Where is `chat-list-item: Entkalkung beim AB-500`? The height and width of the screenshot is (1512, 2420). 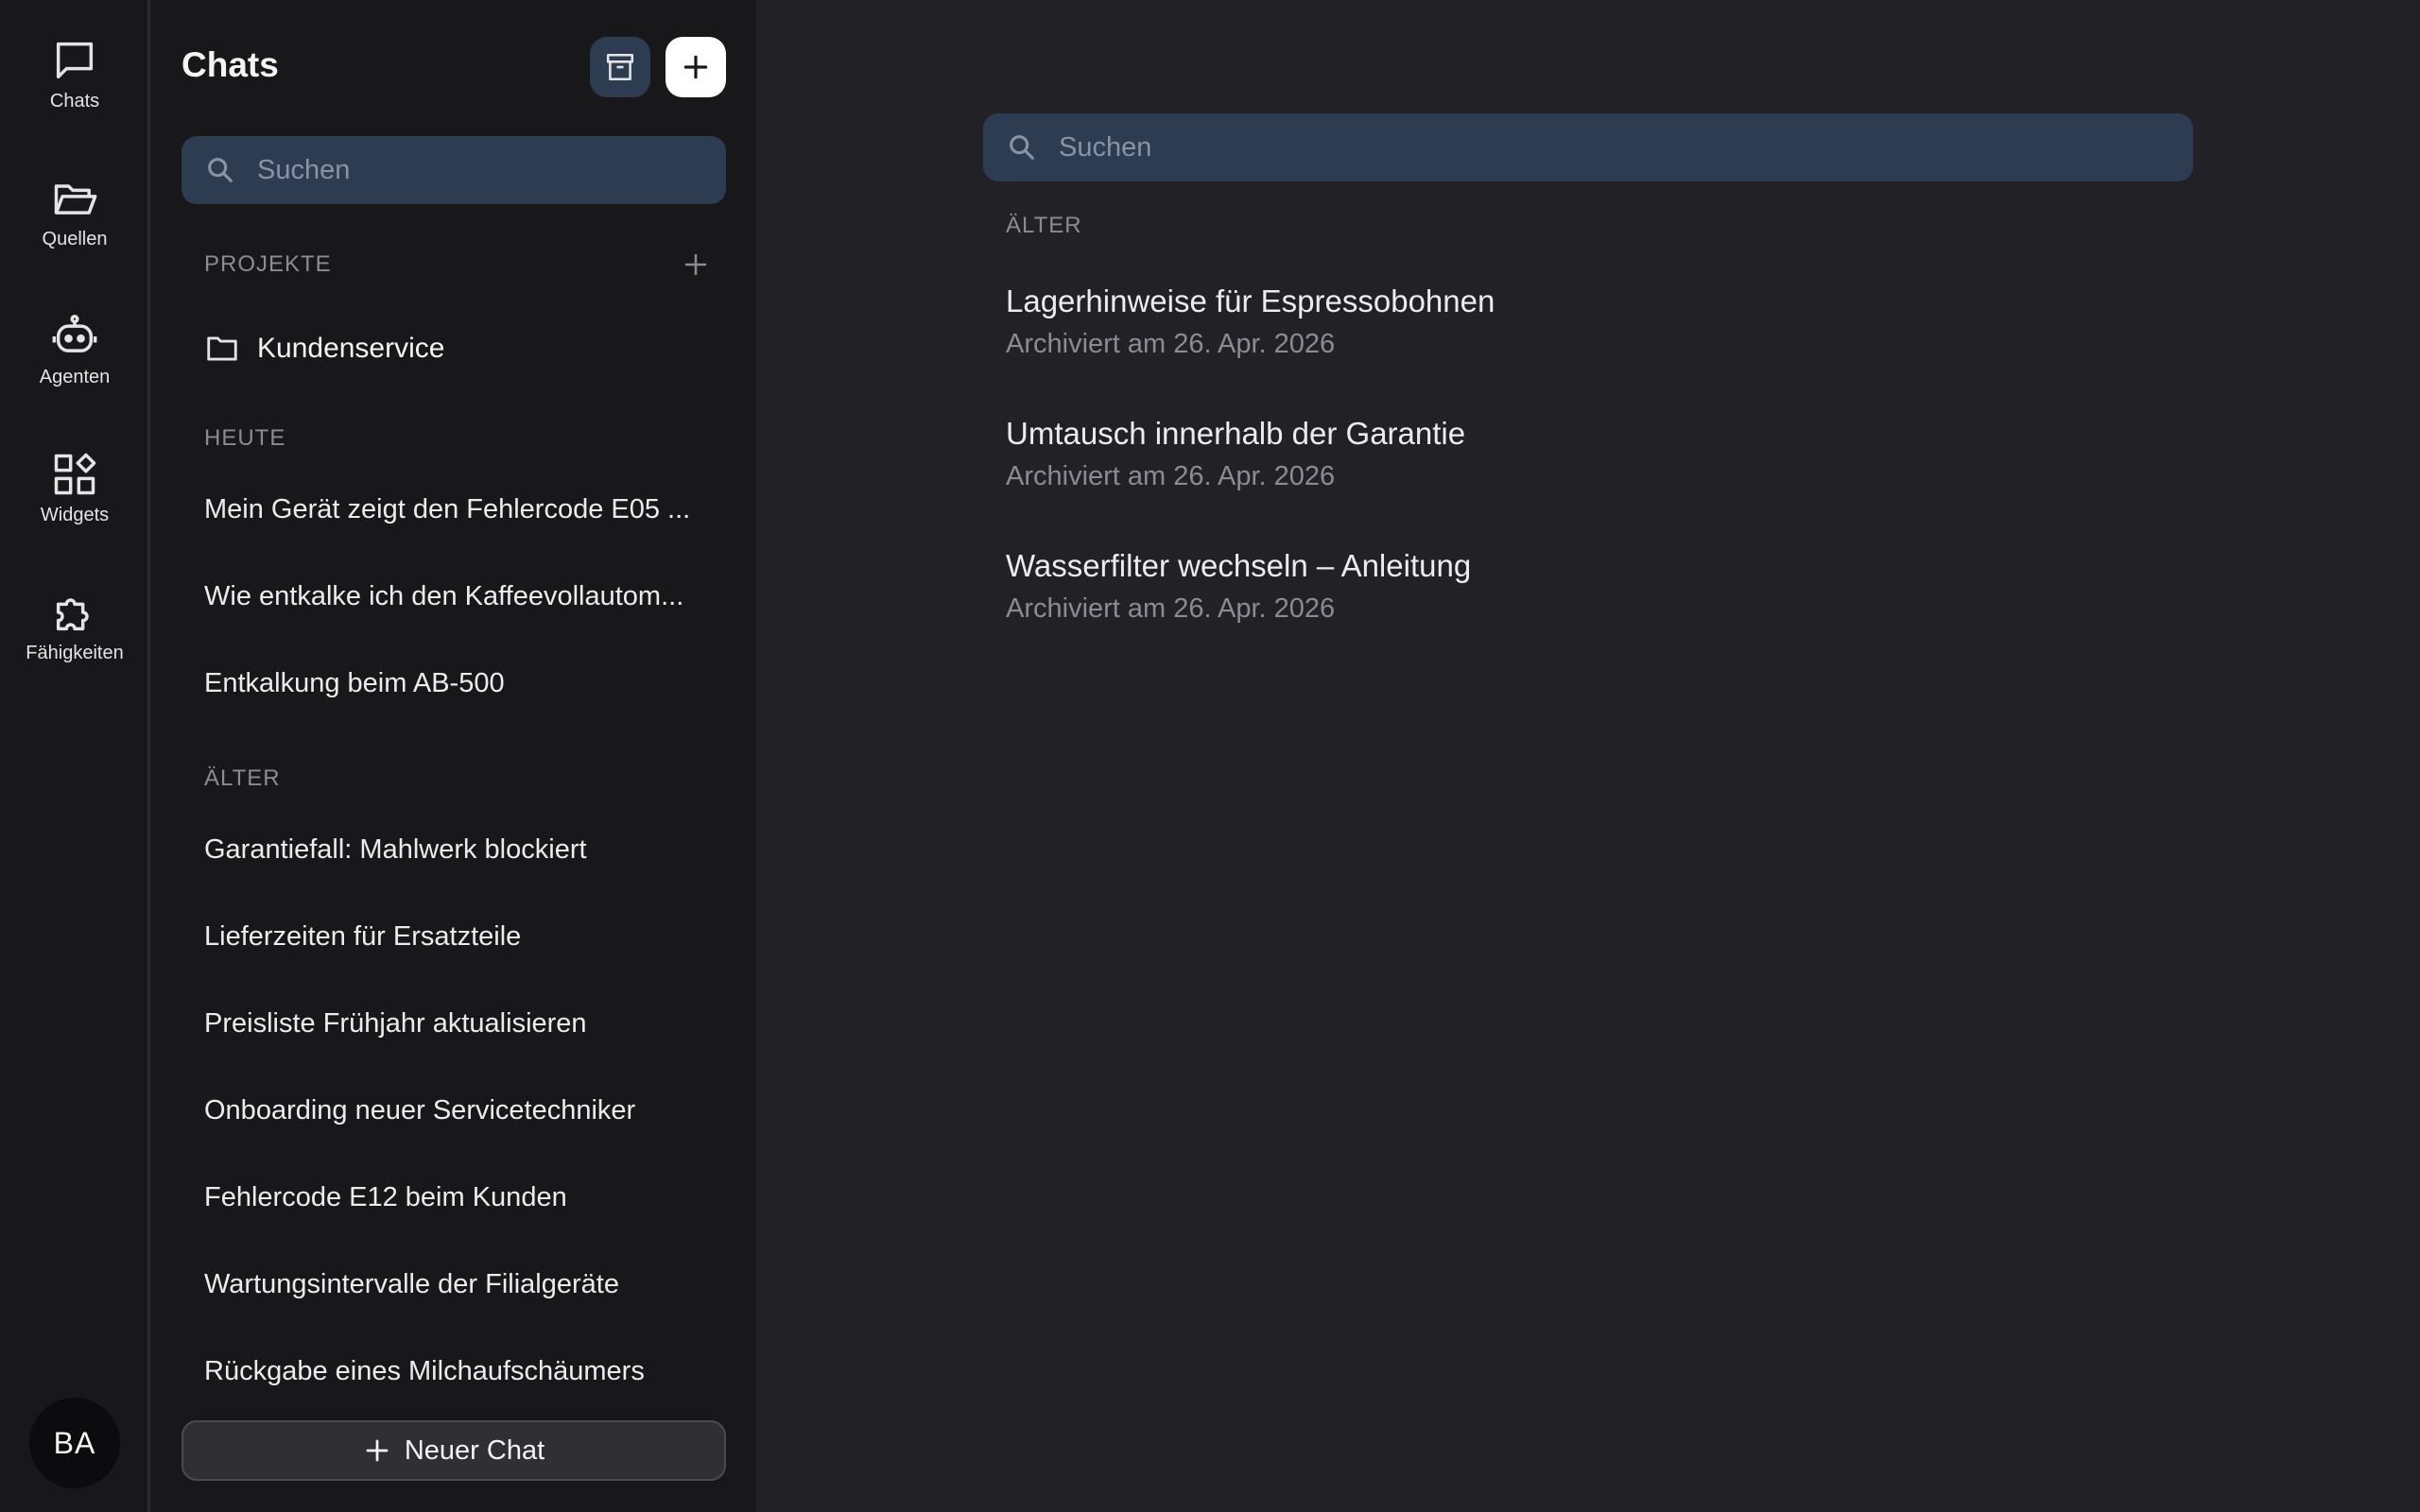
chat-list-item: Entkalkung beim AB-500 is located at coordinates (459, 683).